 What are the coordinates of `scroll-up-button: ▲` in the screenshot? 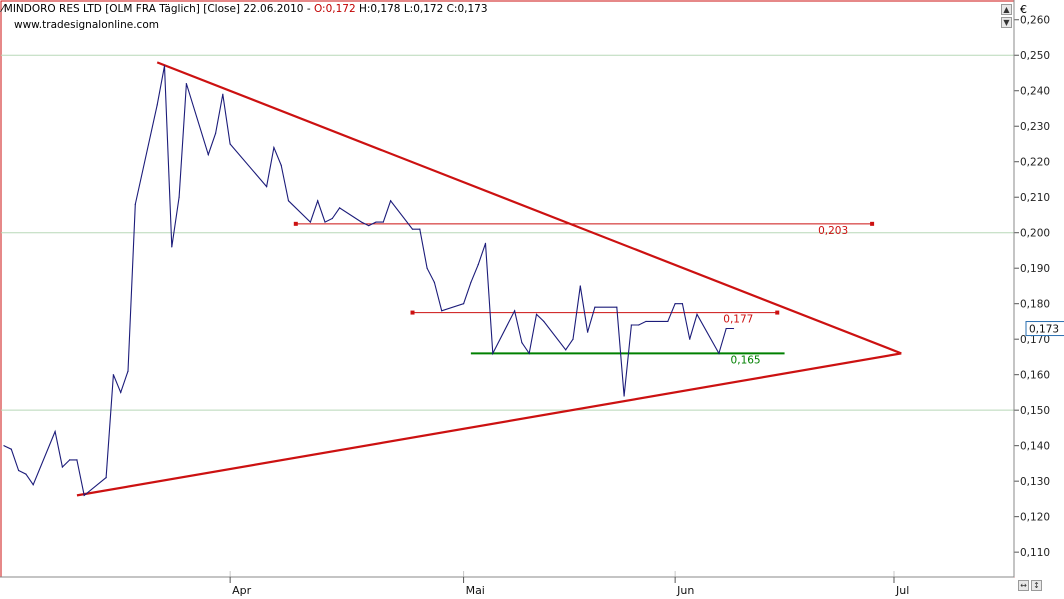 It's located at (1006, 9).